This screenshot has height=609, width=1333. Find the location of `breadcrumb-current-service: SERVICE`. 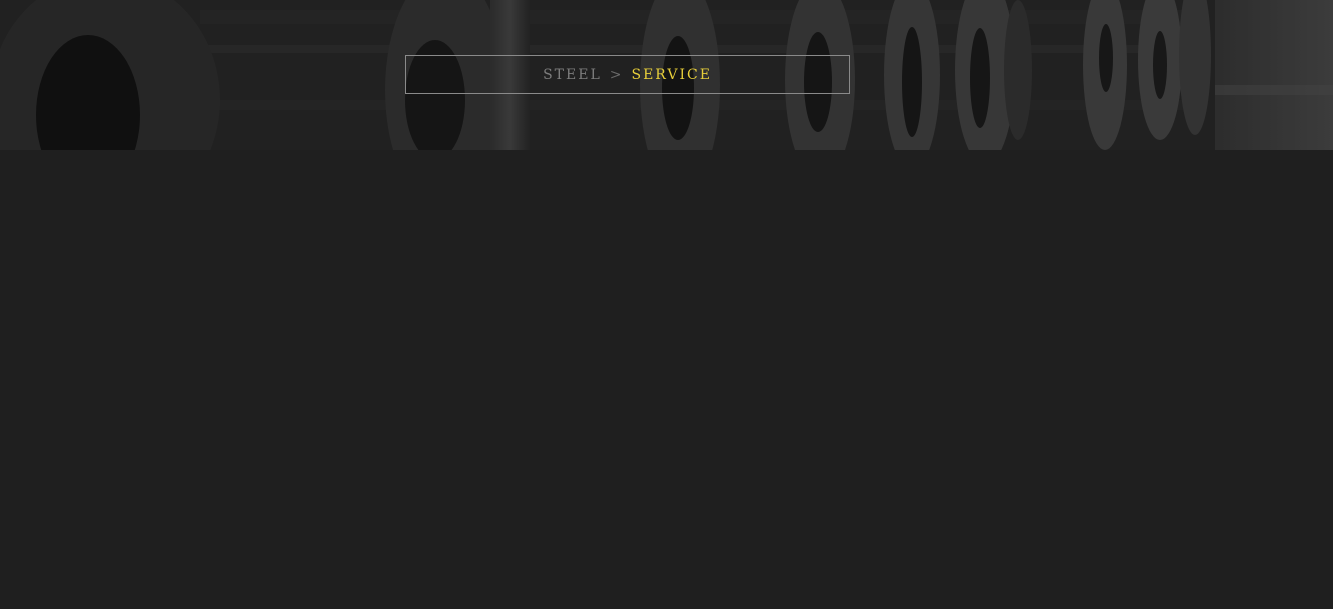

breadcrumb-current-service: SERVICE is located at coordinates (671, 74).